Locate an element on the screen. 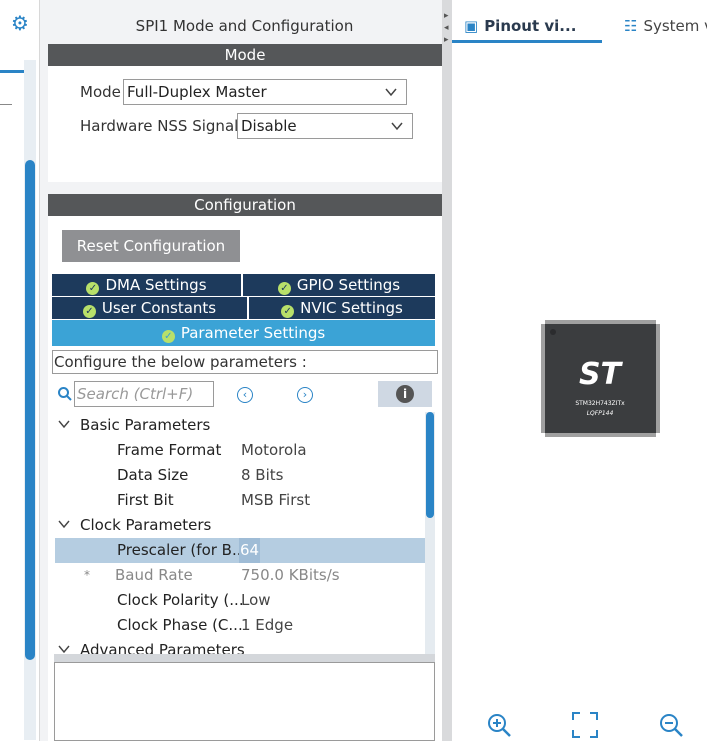 This screenshot has width=707, height=745. reset-configuration-button: Reset Configuration is located at coordinates (151, 246).